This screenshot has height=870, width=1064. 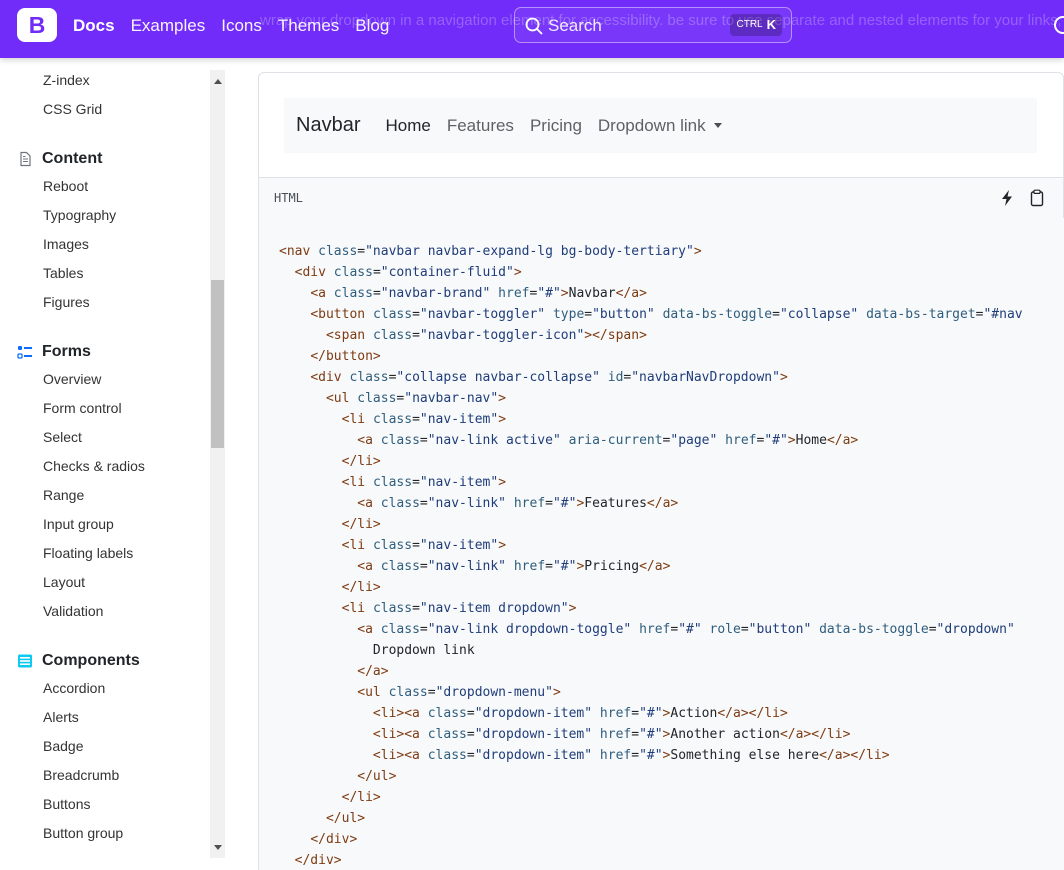 What do you see at coordinates (63, 495) in the screenshot?
I see `sidebar-item-range: Range` at bounding box center [63, 495].